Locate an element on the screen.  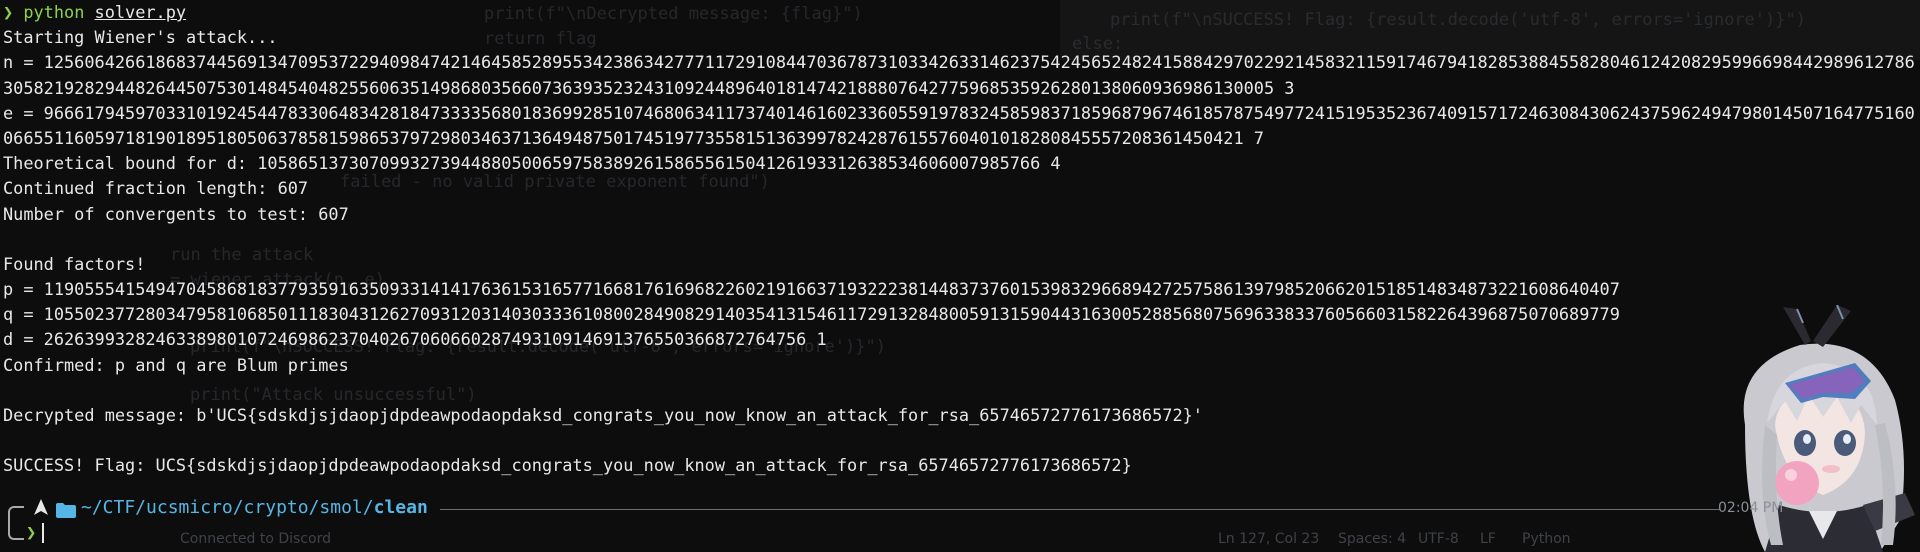
bg-status-spaces: Spaces: 4 is located at coordinates (1372, 539).